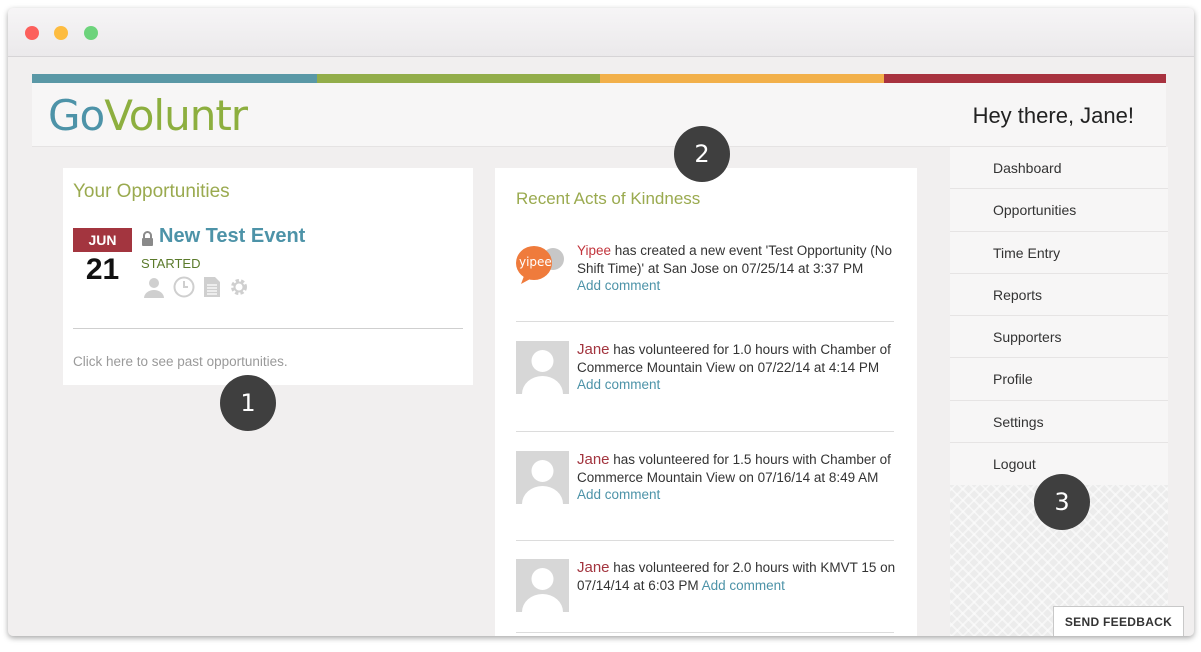 The height and width of the screenshot is (652, 1201). What do you see at coordinates (1059, 253) in the screenshot?
I see `sidebar-item-time-entry: Time Entry` at bounding box center [1059, 253].